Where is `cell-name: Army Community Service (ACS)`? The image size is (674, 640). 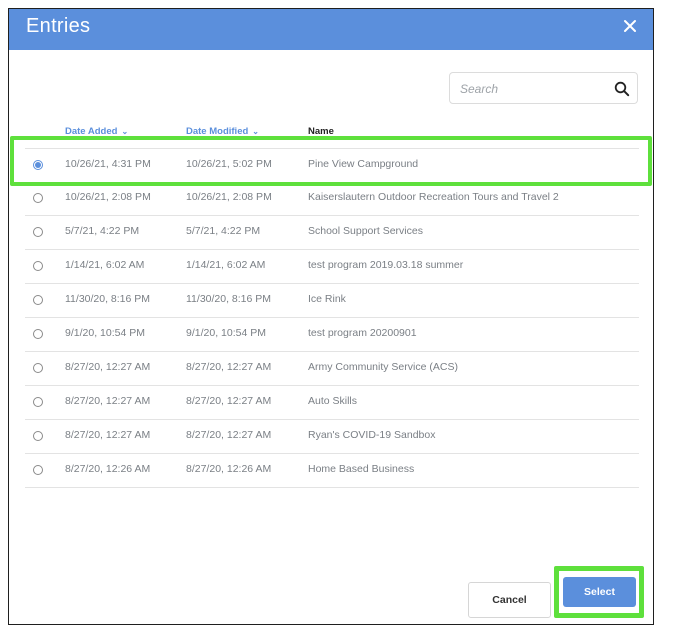
cell-name: Army Community Service (ACS) is located at coordinates (383, 367).